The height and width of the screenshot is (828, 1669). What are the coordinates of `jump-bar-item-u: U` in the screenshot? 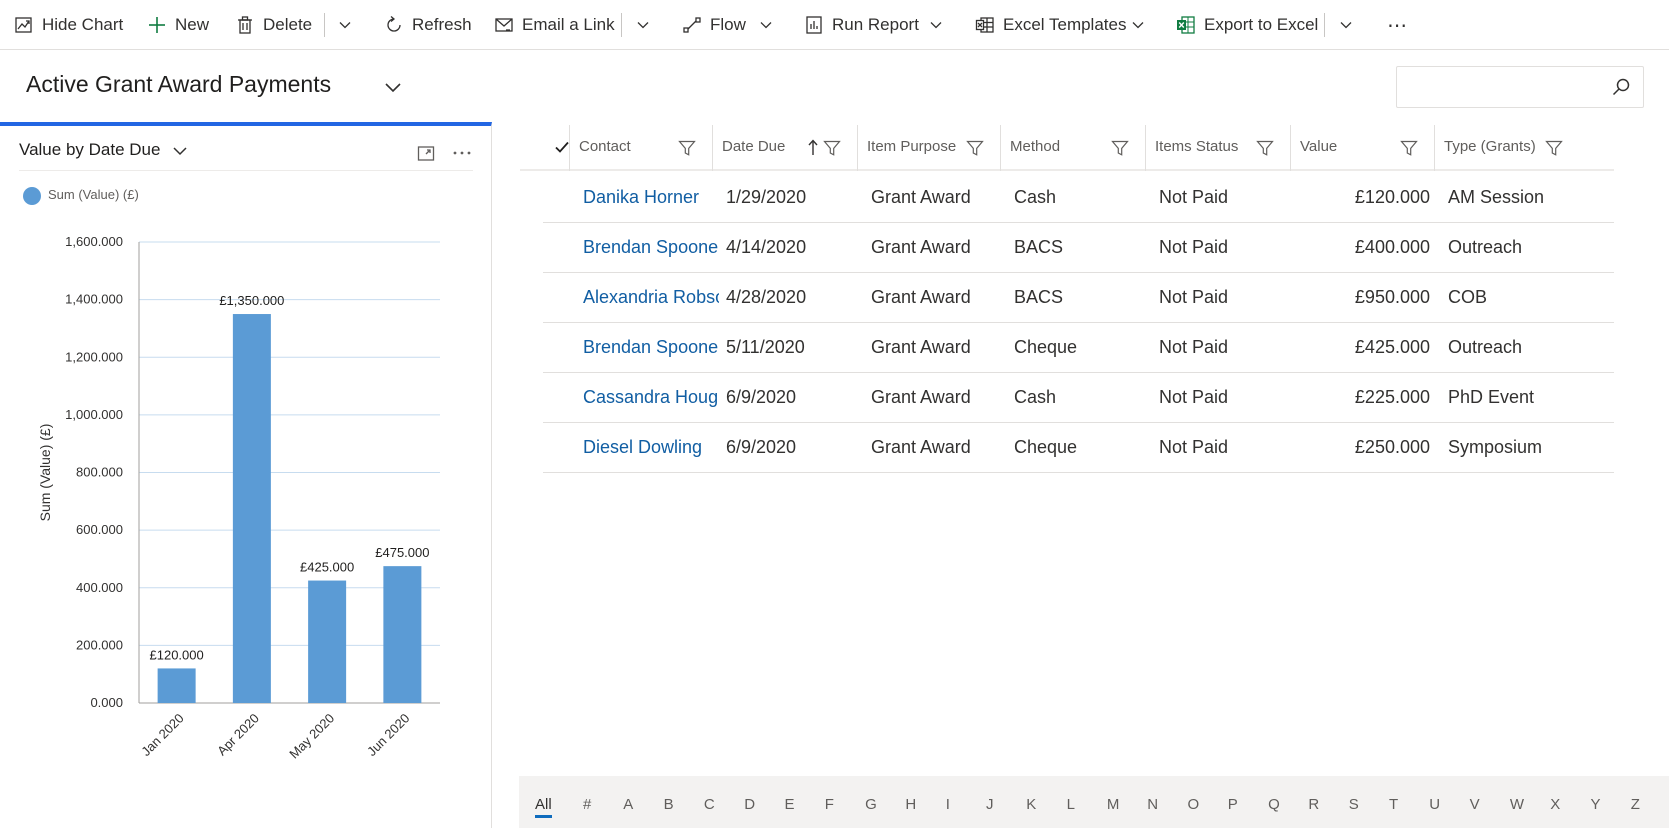 It's located at (1434, 804).